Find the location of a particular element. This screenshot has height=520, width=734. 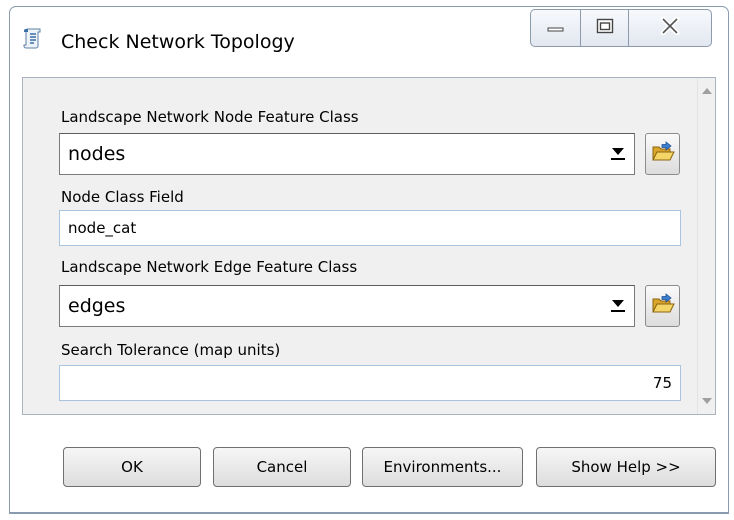

minimize-icon is located at coordinates (556, 28).